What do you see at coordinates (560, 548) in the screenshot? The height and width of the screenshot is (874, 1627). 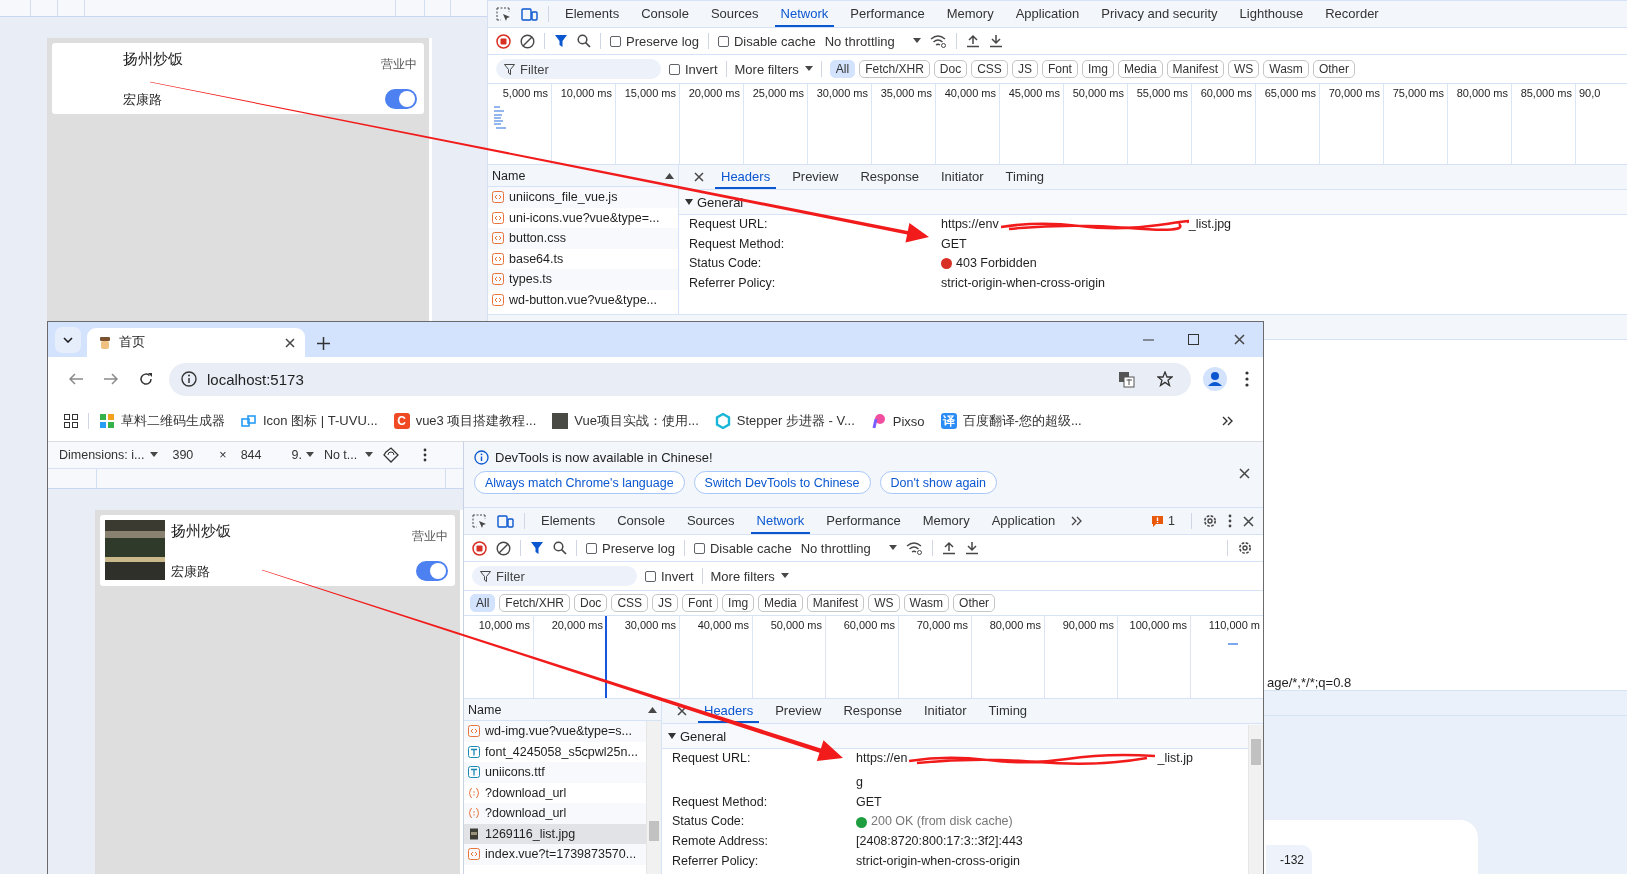 I see `search-icon` at bounding box center [560, 548].